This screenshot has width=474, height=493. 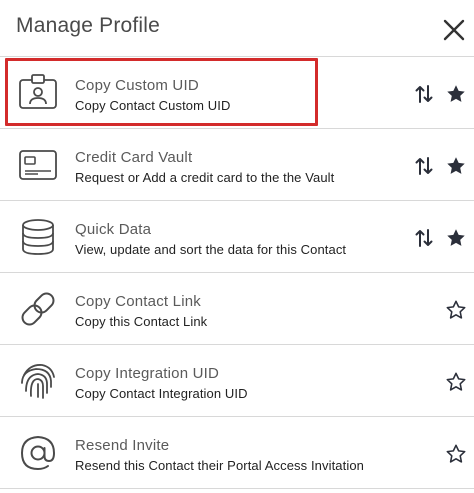 What do you see at coordinates (141, 321) in the screenshot?
I see `item-subtitle: Copy this Contact Link` at bounding box center [141, 321].